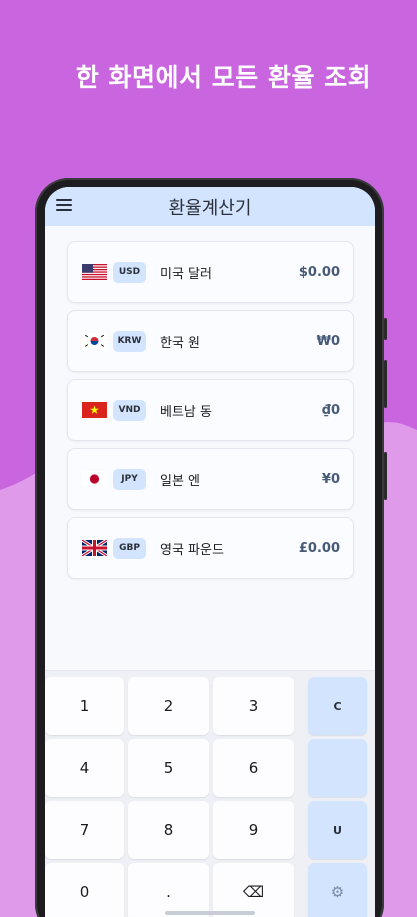 This screenshot has width=417, height=917. I want to click on key-7: 7, so click(84, 830).